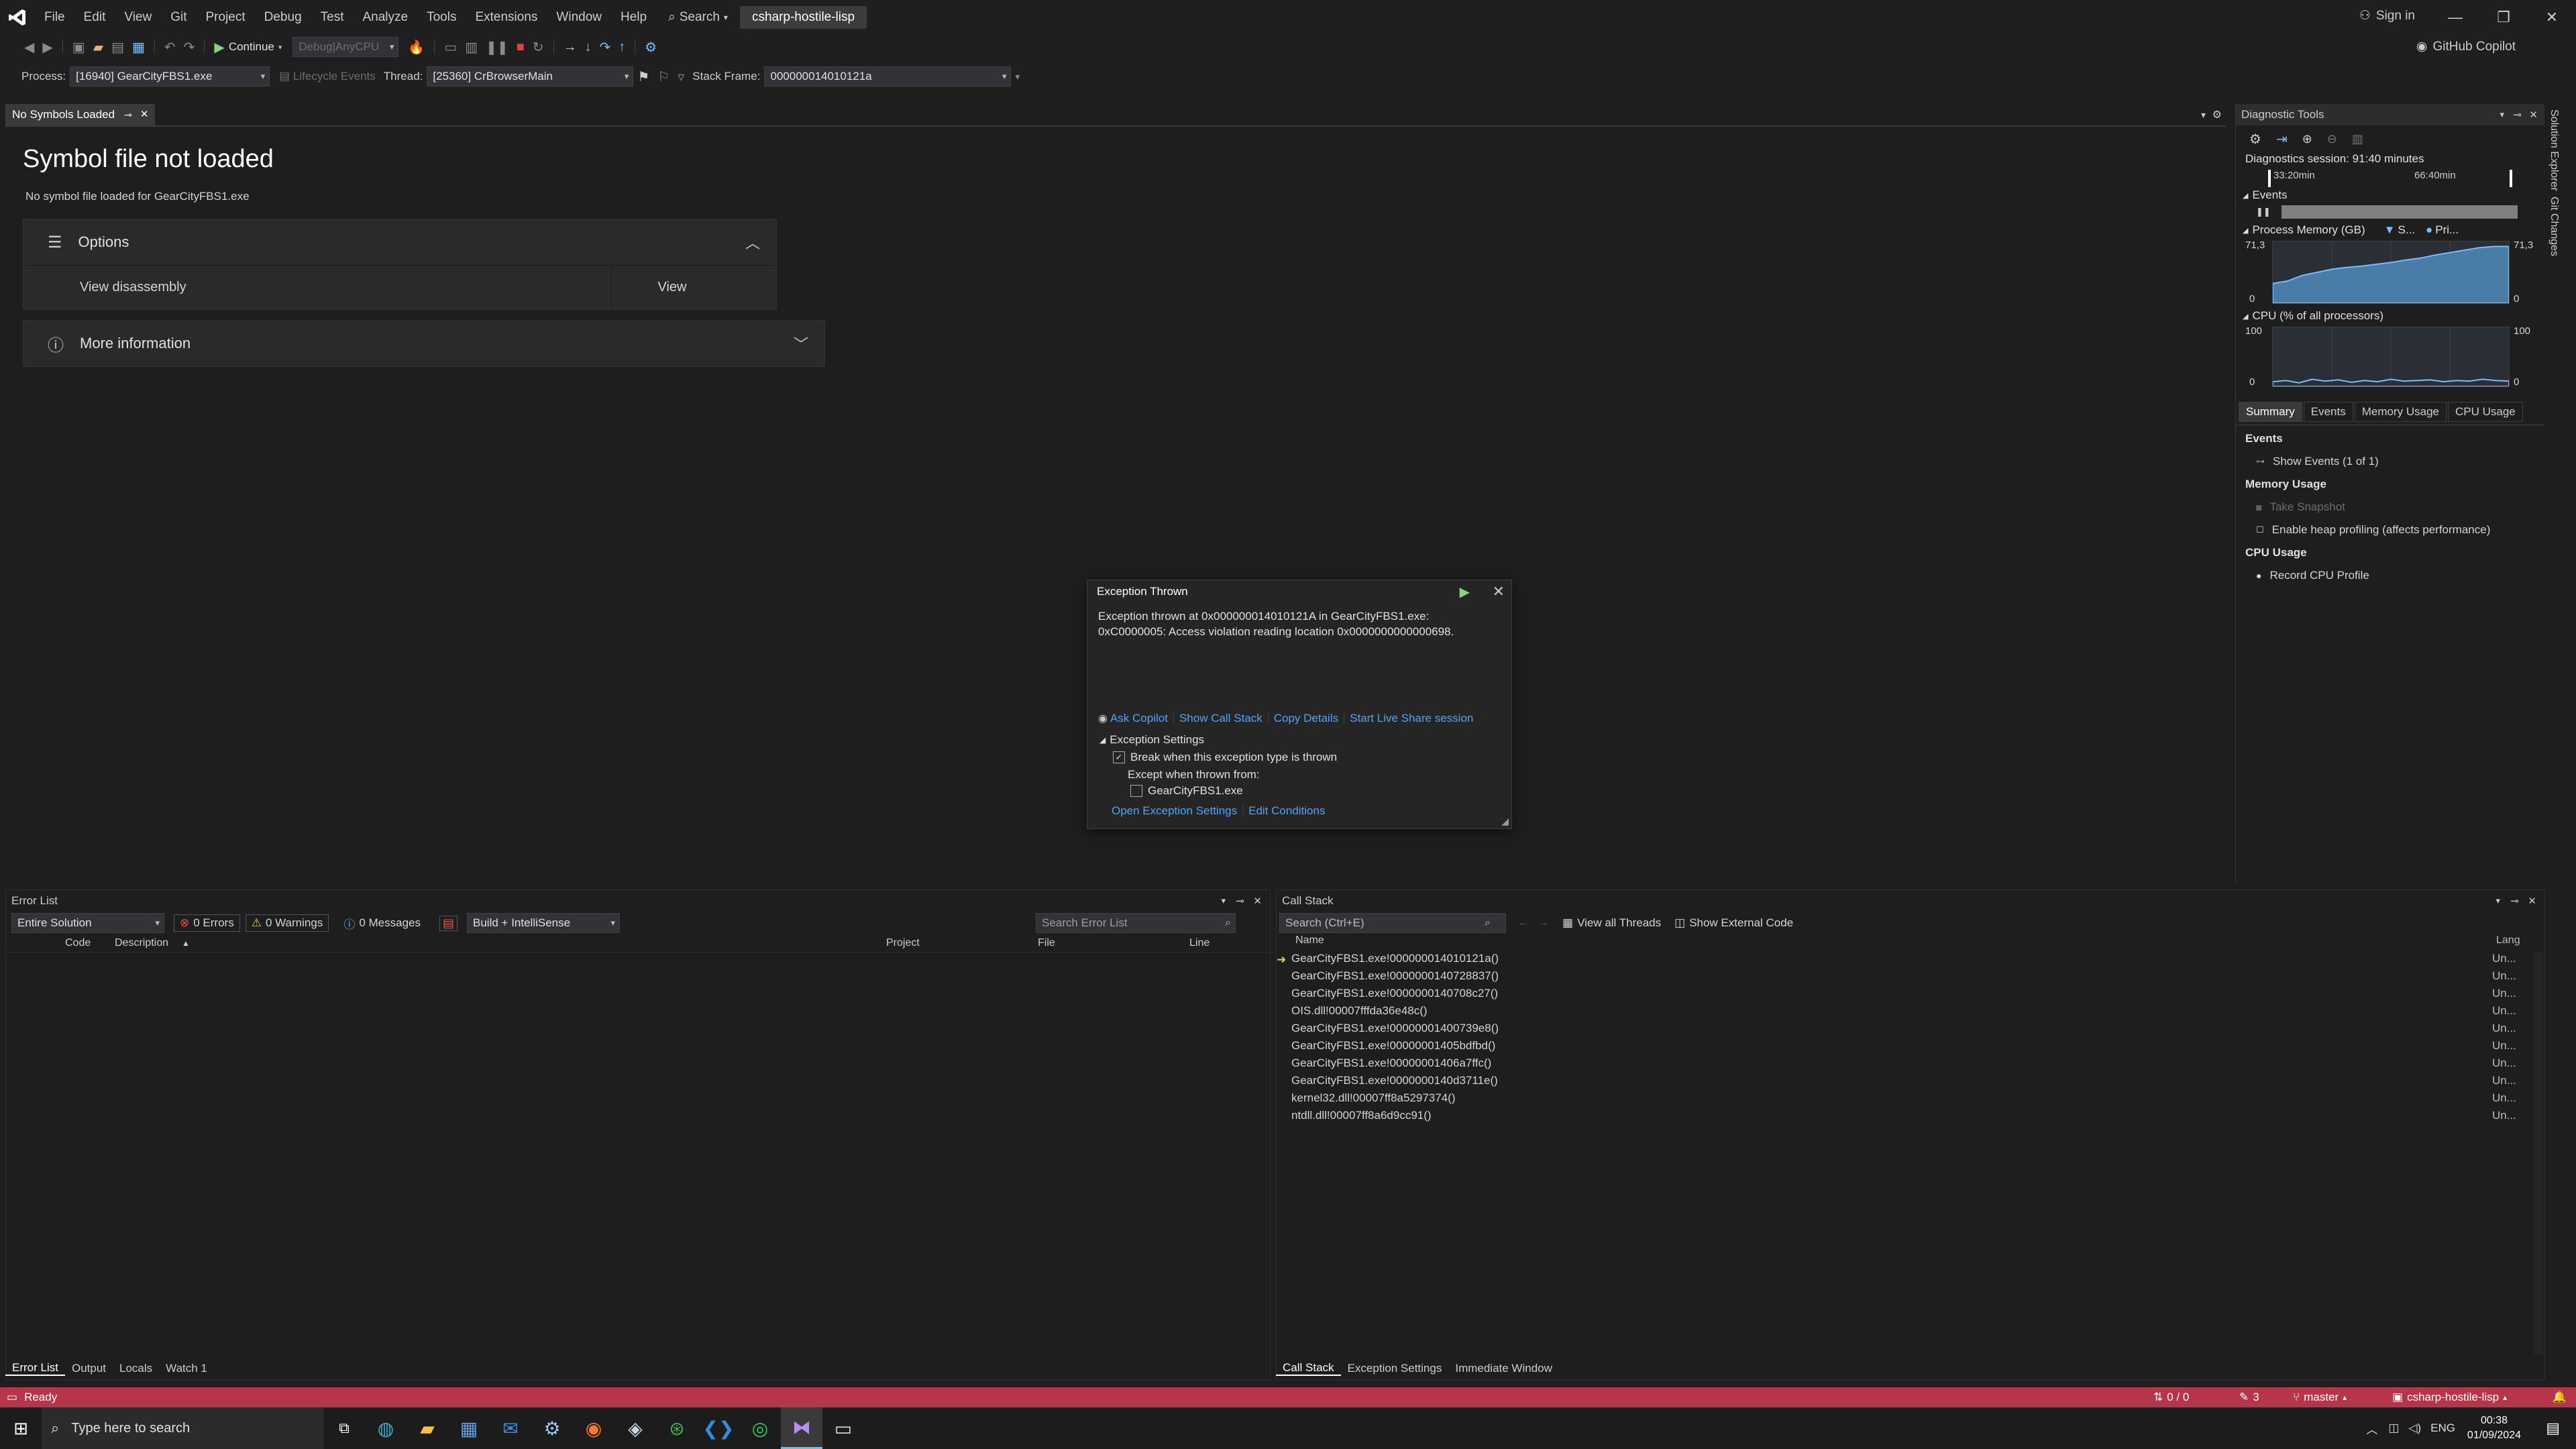 This screenshot has width=2576, height=1449. What do you see at coordinates (2391, 272) in the screenshot?
I see `memory-usage-graph` at bounding box center [2391, 272].